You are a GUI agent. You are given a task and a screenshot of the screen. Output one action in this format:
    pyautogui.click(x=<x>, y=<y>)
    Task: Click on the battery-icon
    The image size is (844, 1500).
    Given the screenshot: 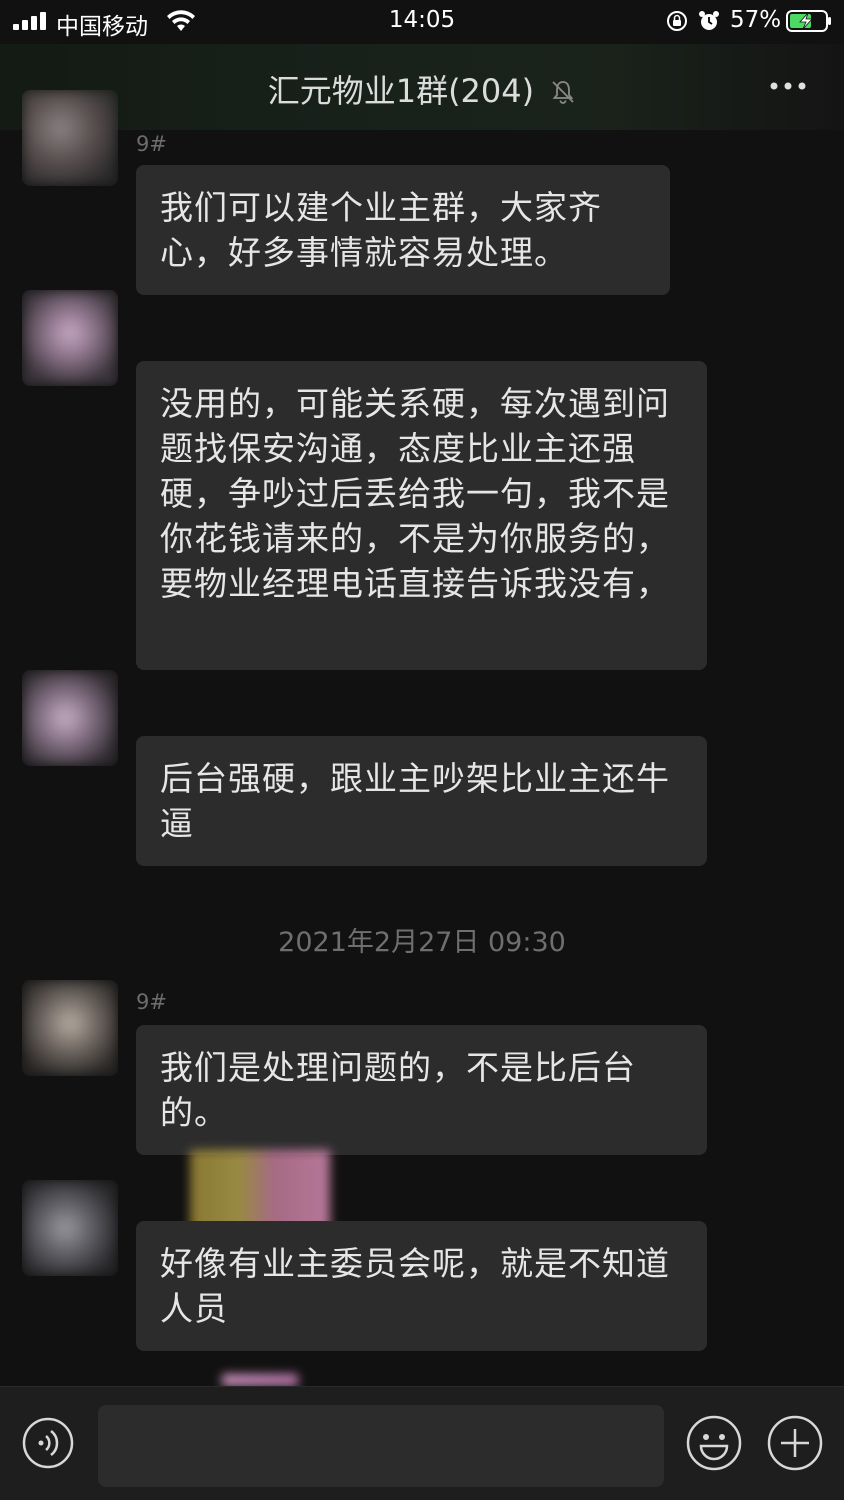 What is the action you would take?
    pyautogui.click(x=808, y=21)
    